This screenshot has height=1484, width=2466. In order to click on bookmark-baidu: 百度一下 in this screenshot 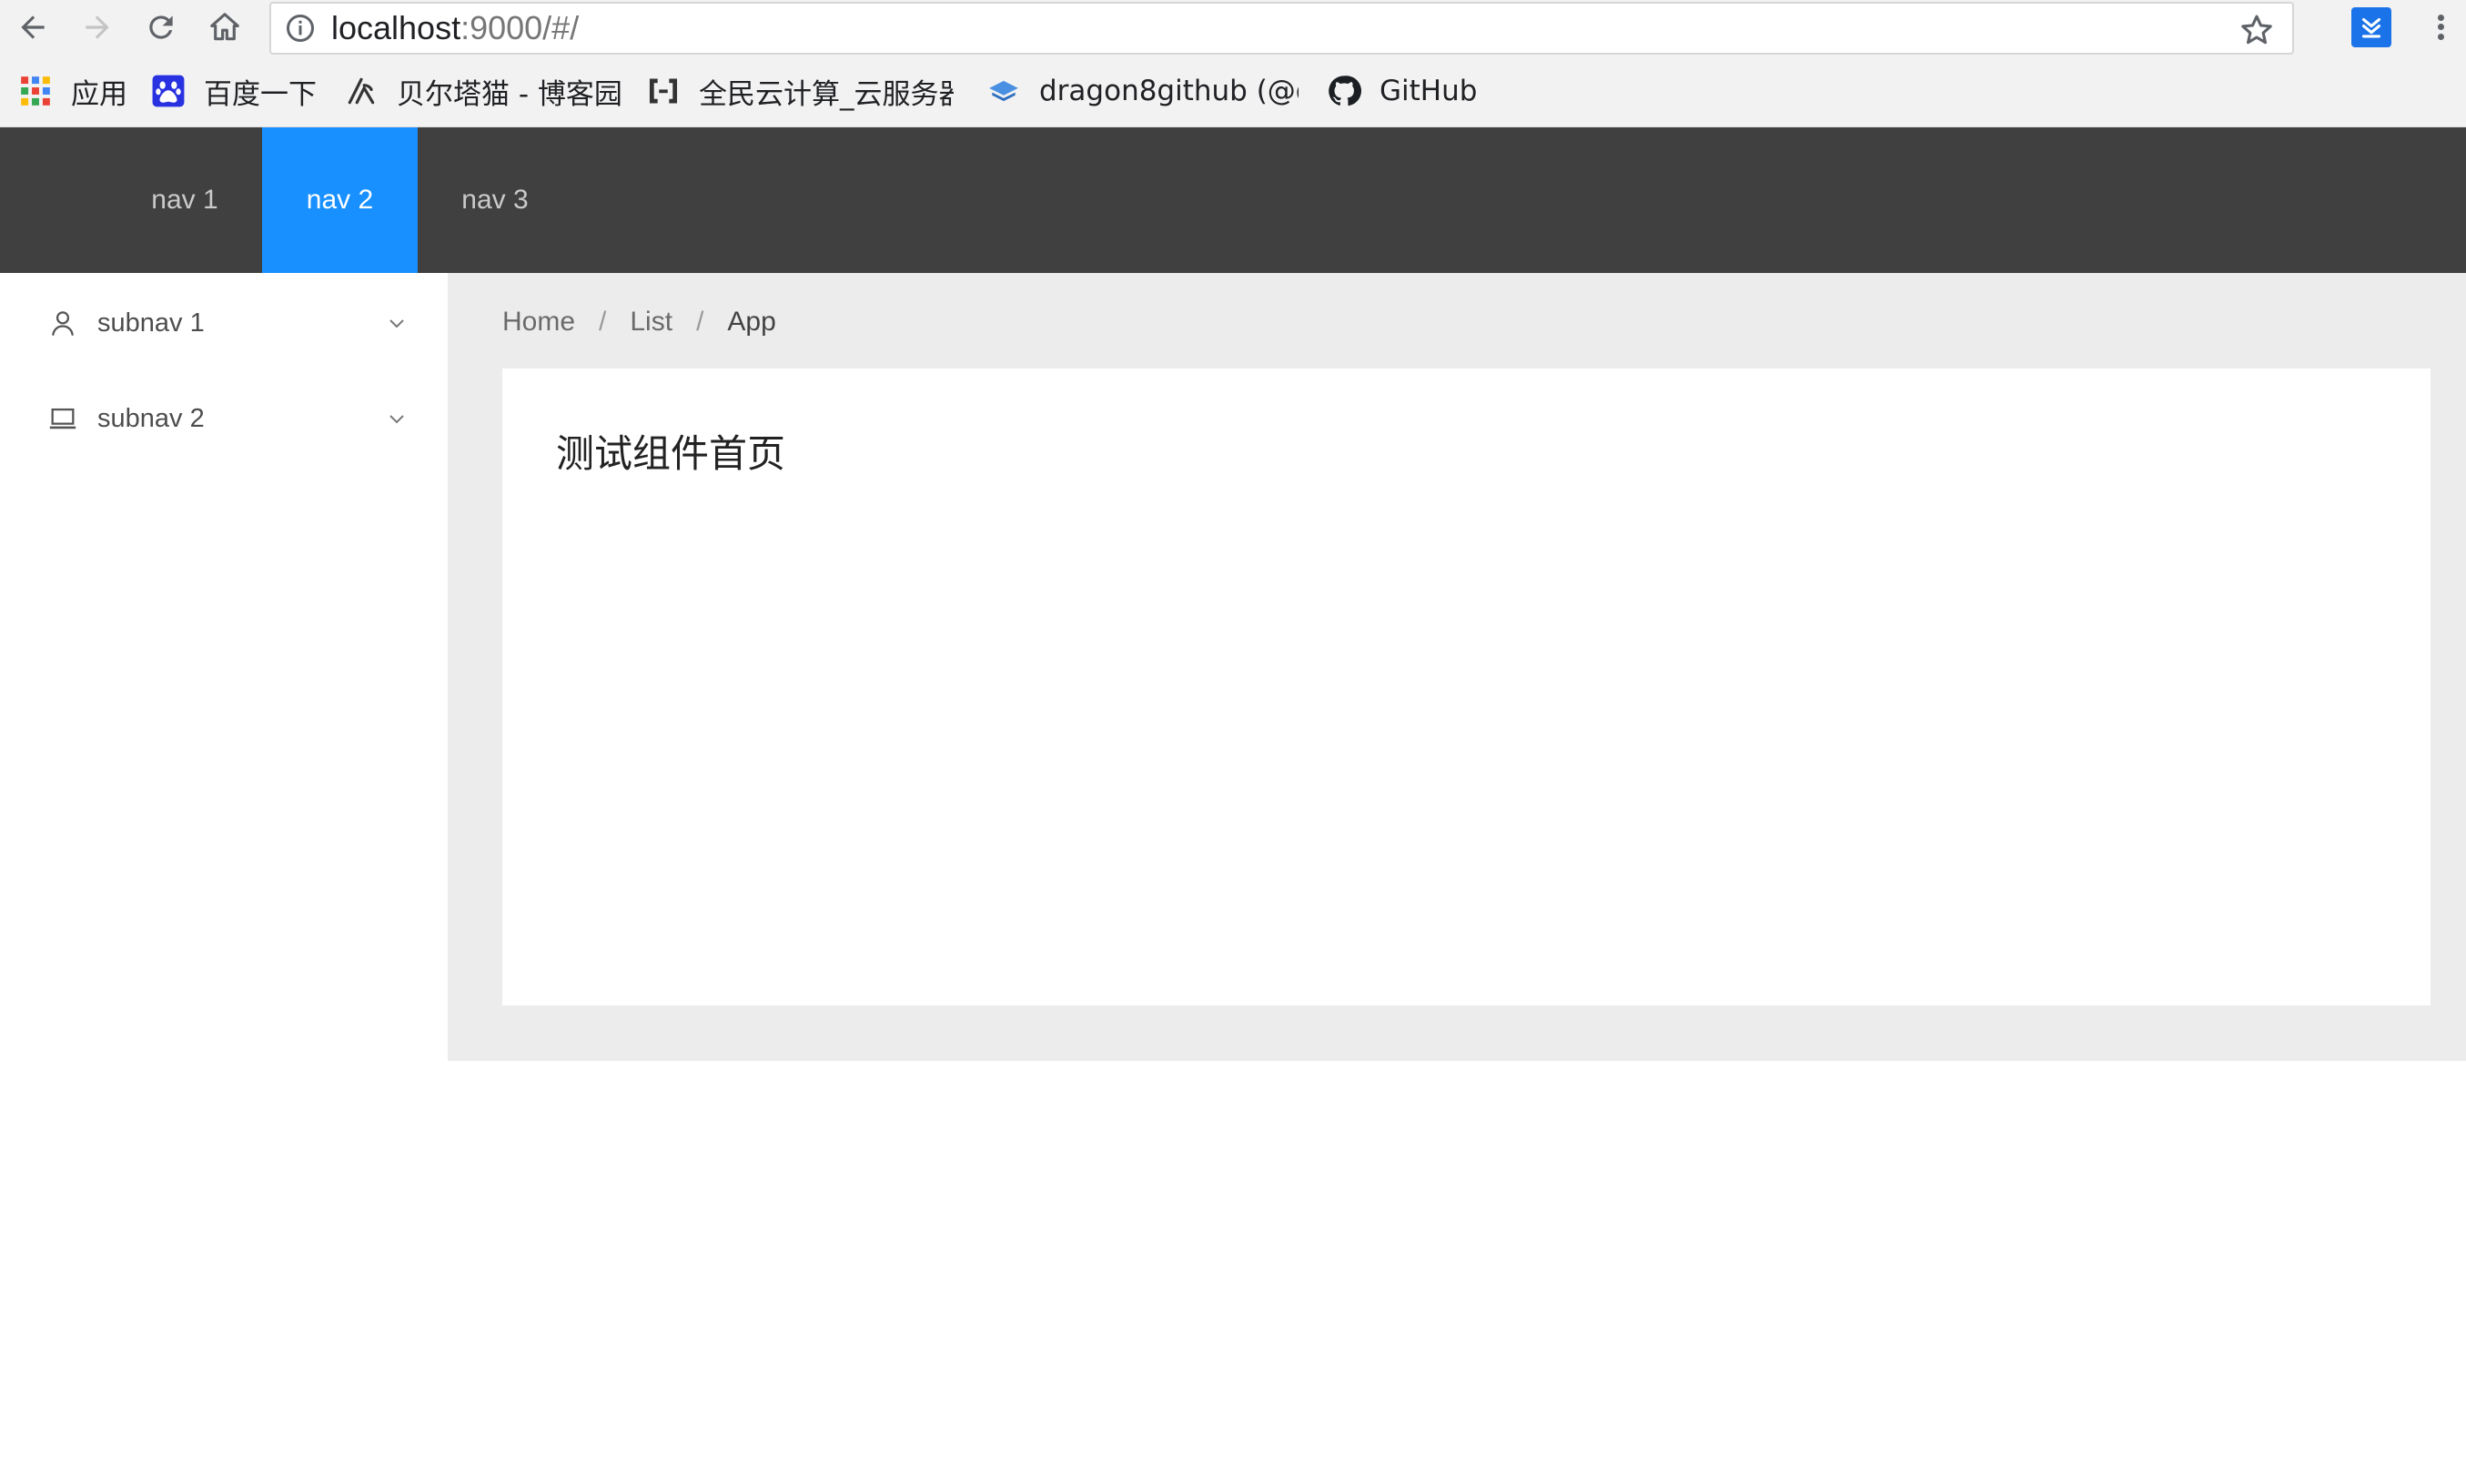, I will do `click(234, 91)`.